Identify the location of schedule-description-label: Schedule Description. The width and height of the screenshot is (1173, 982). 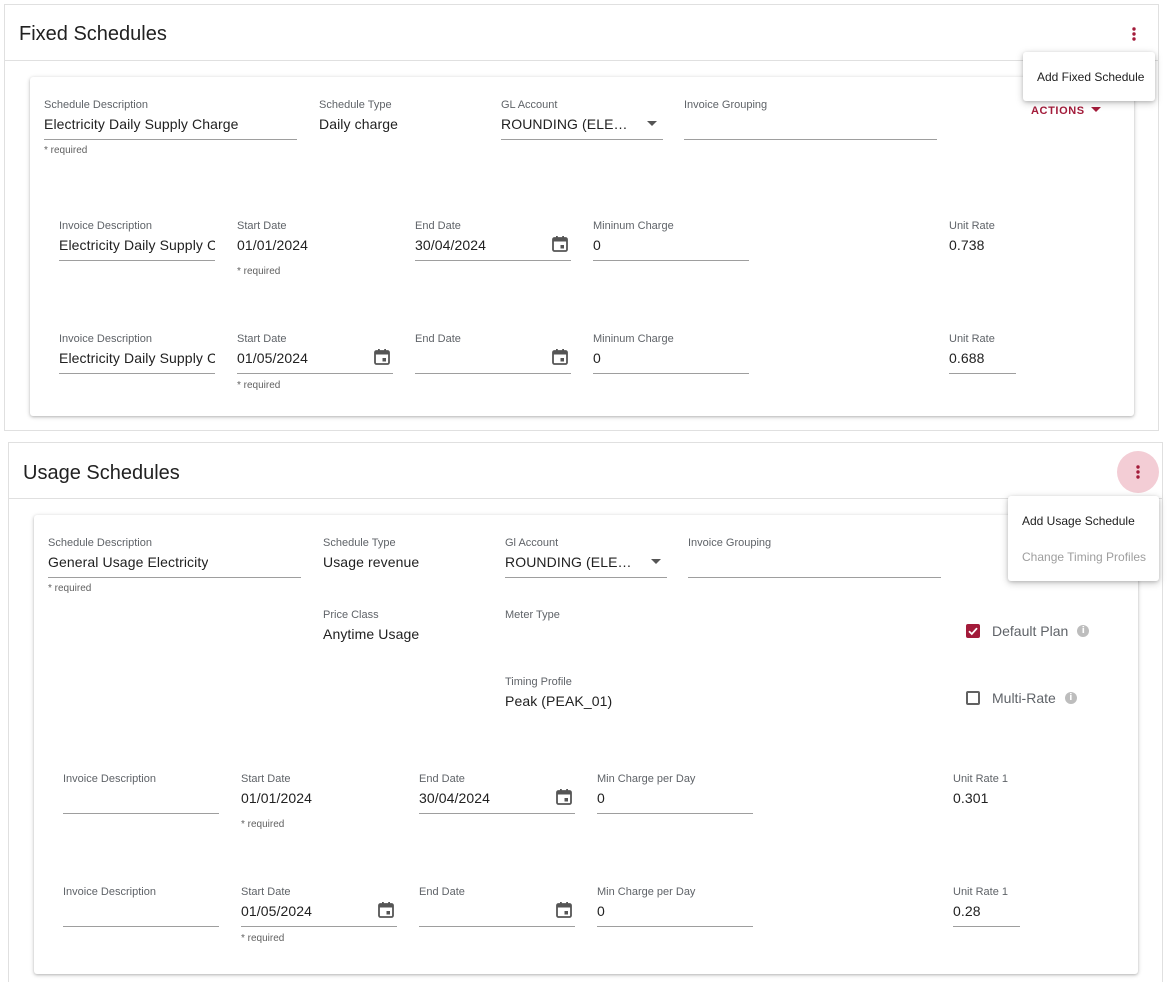
(96, 105).